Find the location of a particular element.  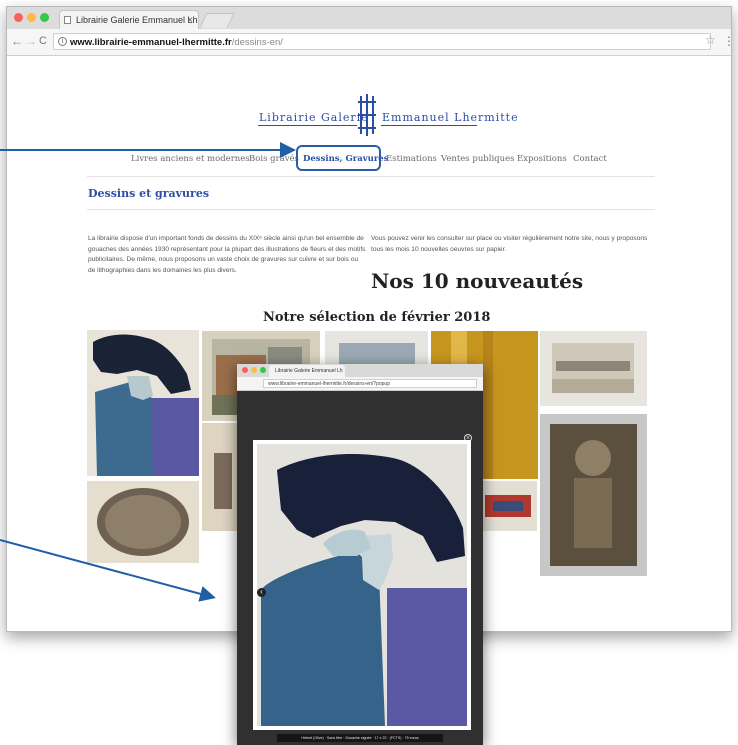

lightbox-image-frame is located at coordinates (362, 585).